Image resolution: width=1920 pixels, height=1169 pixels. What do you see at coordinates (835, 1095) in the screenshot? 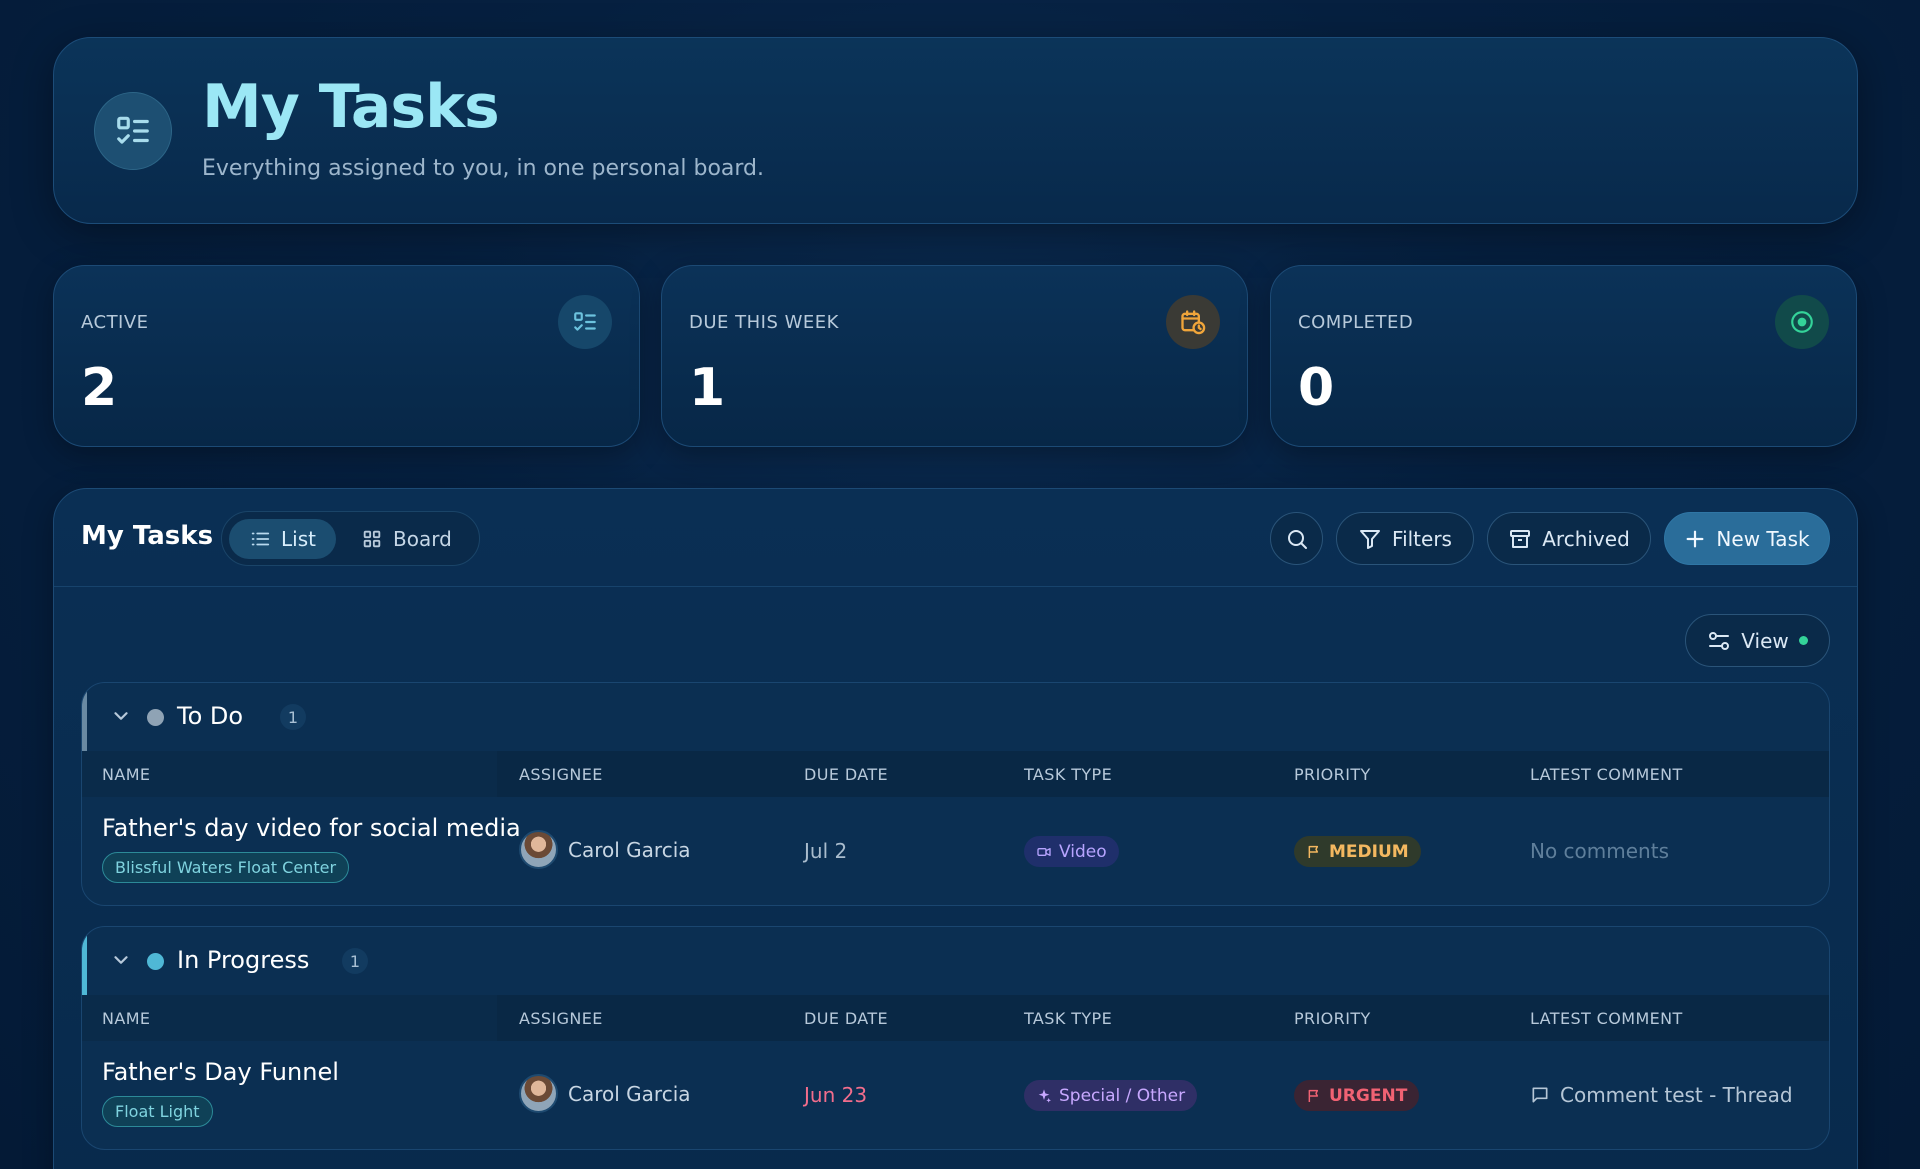
I see `due-date: Jun 23` at bounding box center [835, 1095].